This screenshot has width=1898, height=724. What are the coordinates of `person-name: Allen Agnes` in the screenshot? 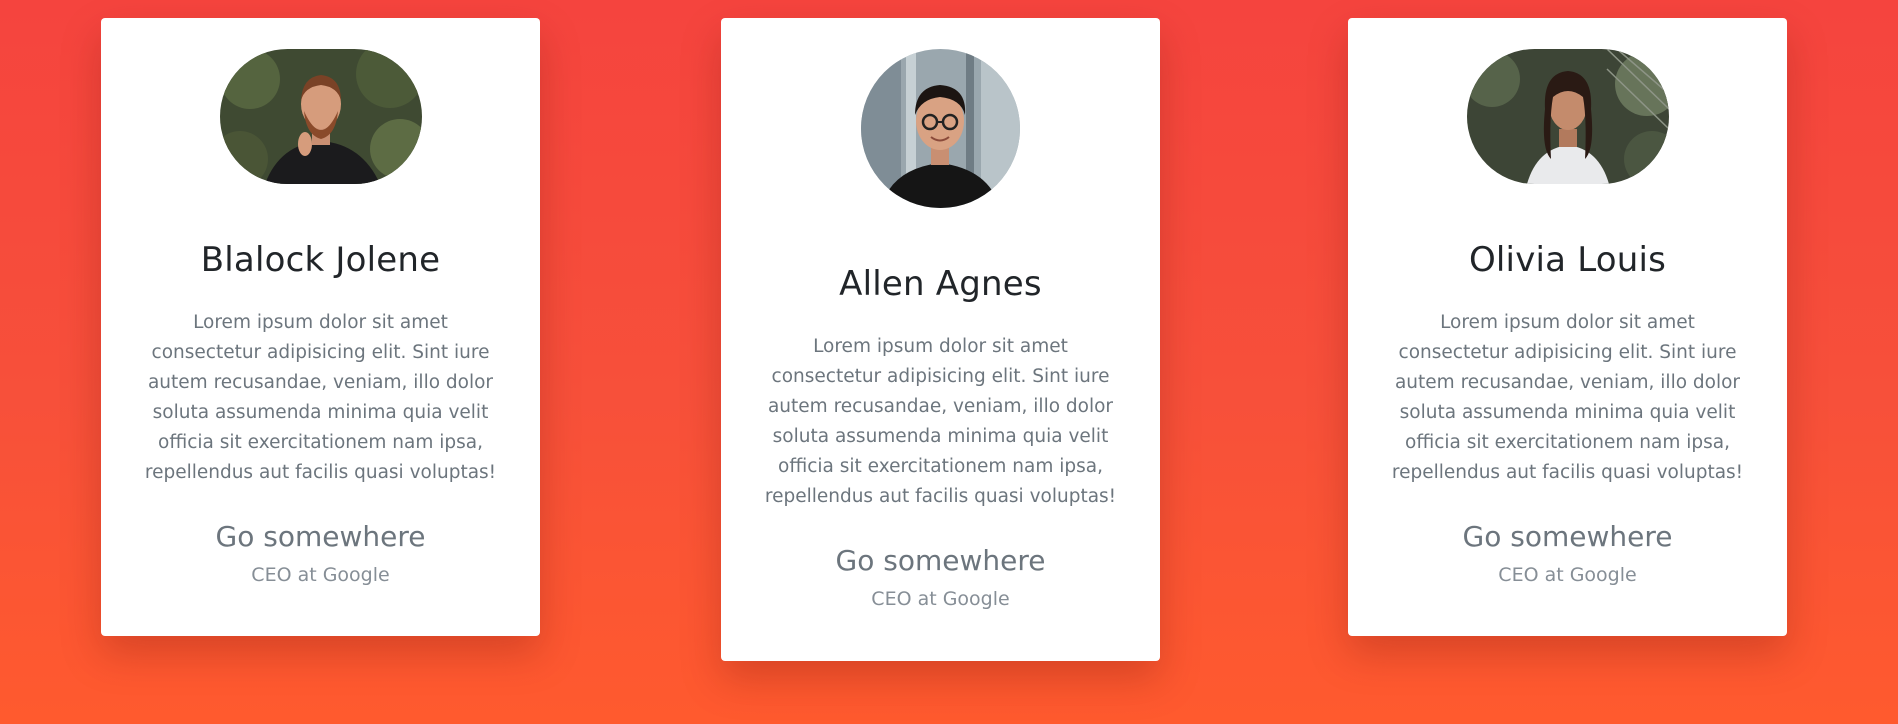 It's located at (940, 284).